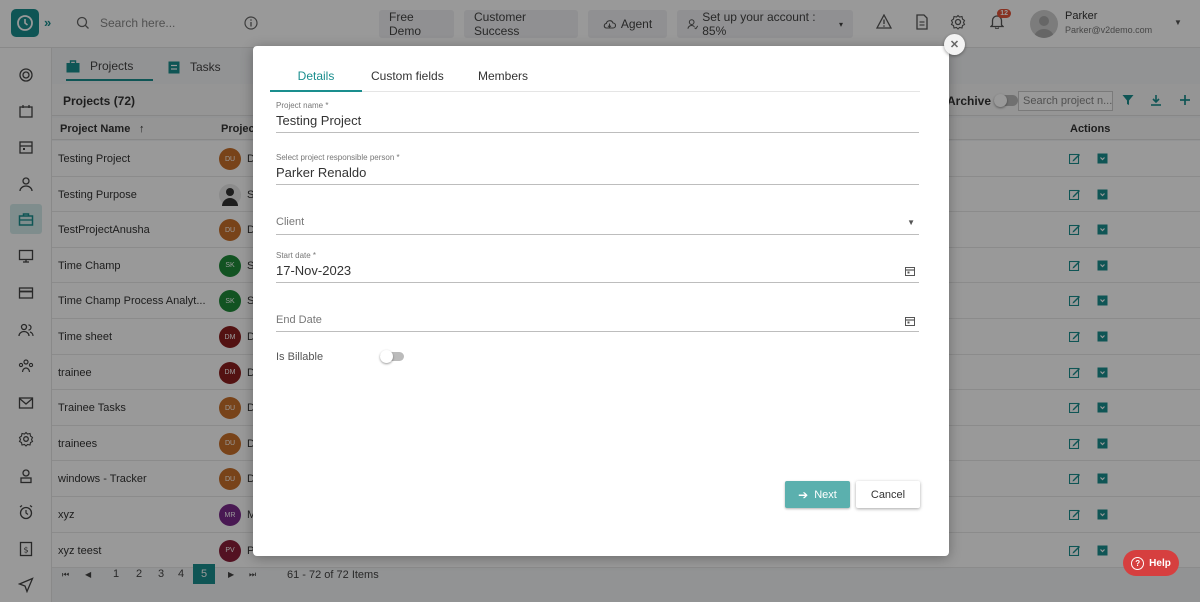 The image size is (1200, 602). What do you see at coordinates (503, 80) in the screenshot?
I see `tab-members: Members` at bounding box center [503, 80].